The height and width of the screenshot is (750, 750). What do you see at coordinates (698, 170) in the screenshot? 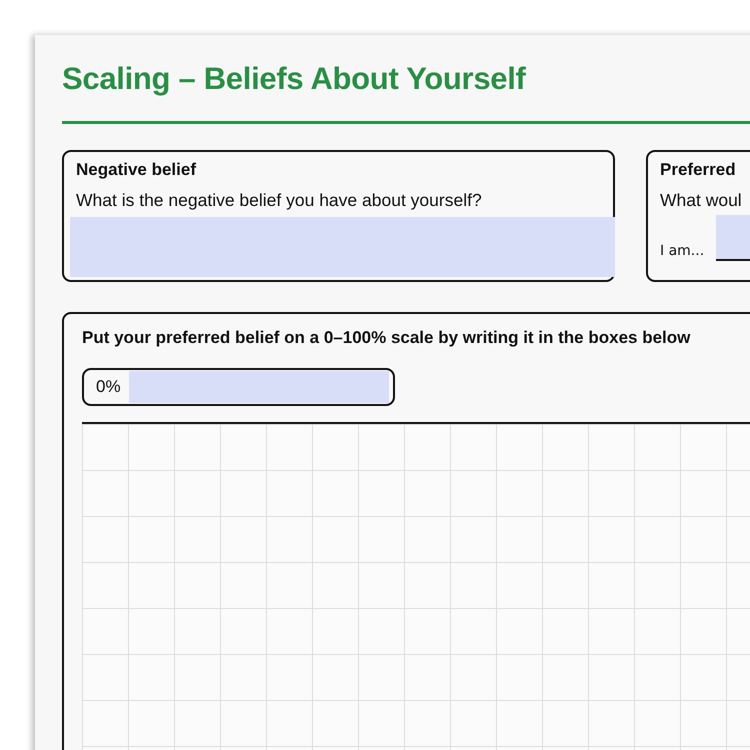
I see `card-heading: Preferred` at bounding box center [698, 170].